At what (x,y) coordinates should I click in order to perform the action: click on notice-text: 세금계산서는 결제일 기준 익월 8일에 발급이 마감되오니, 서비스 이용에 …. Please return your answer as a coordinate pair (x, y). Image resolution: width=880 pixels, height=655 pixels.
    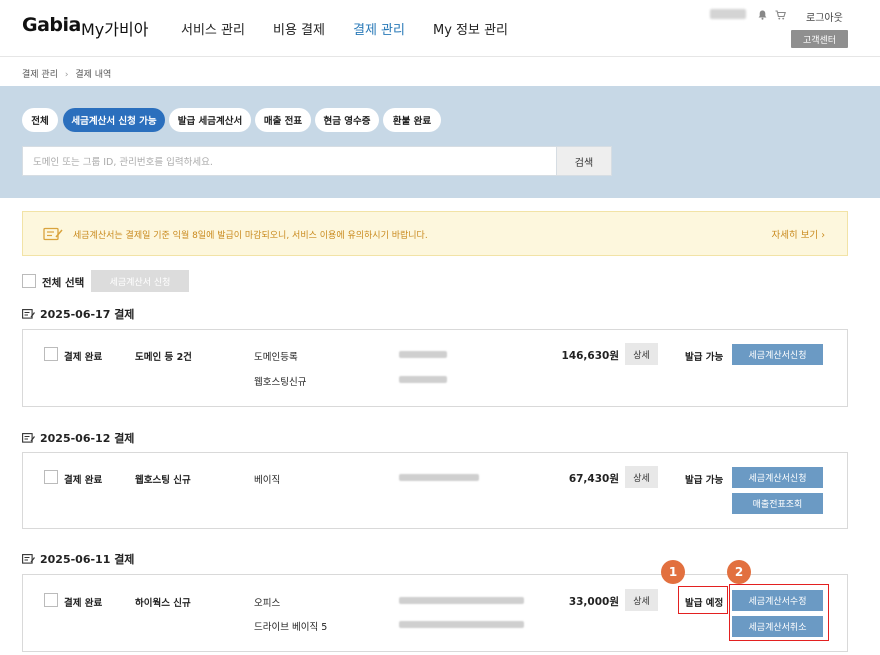
    Looking at the image, I should click on (250, 236).